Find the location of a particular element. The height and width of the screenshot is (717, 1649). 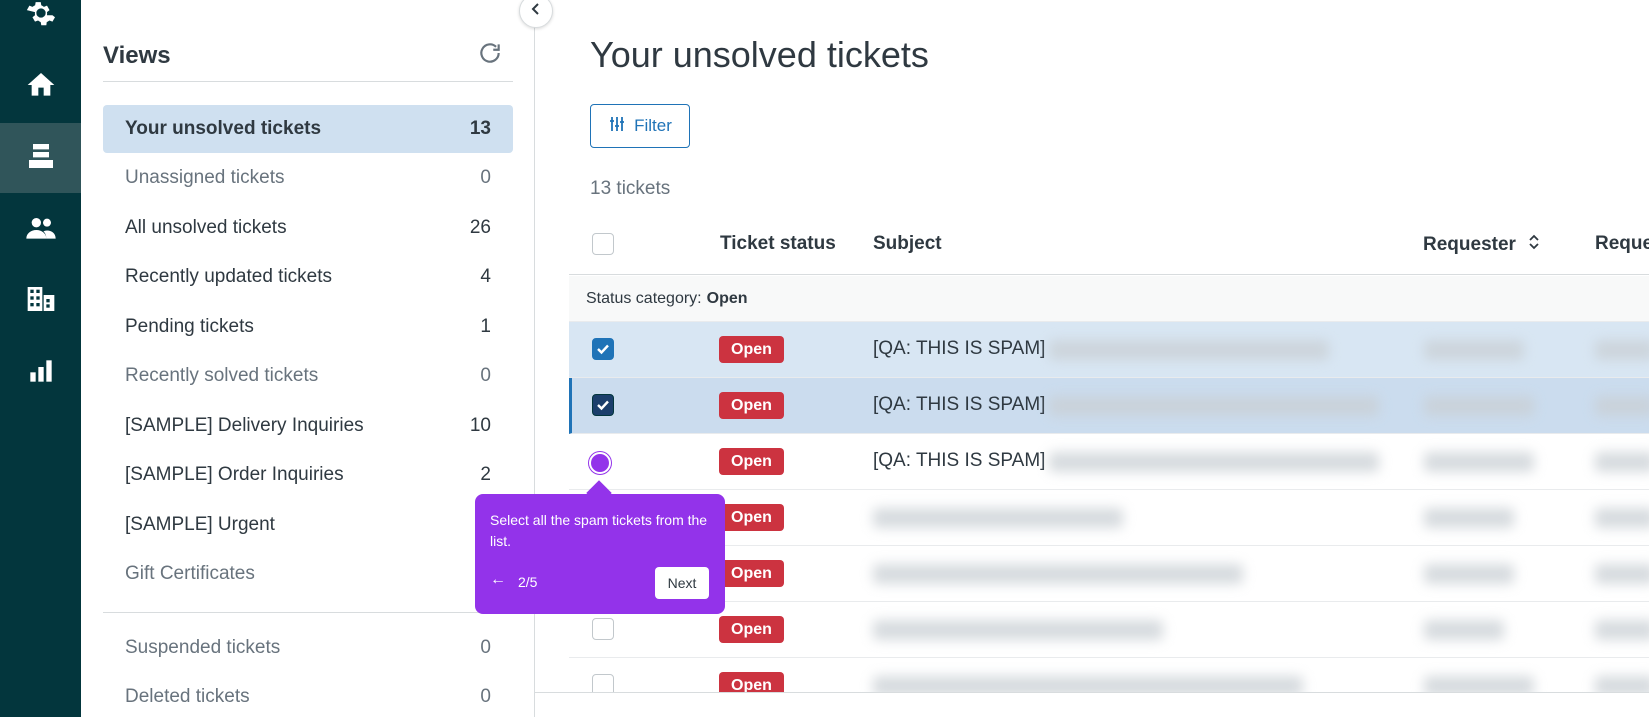

group-label: Status category: is located at coordinates (644, 298).